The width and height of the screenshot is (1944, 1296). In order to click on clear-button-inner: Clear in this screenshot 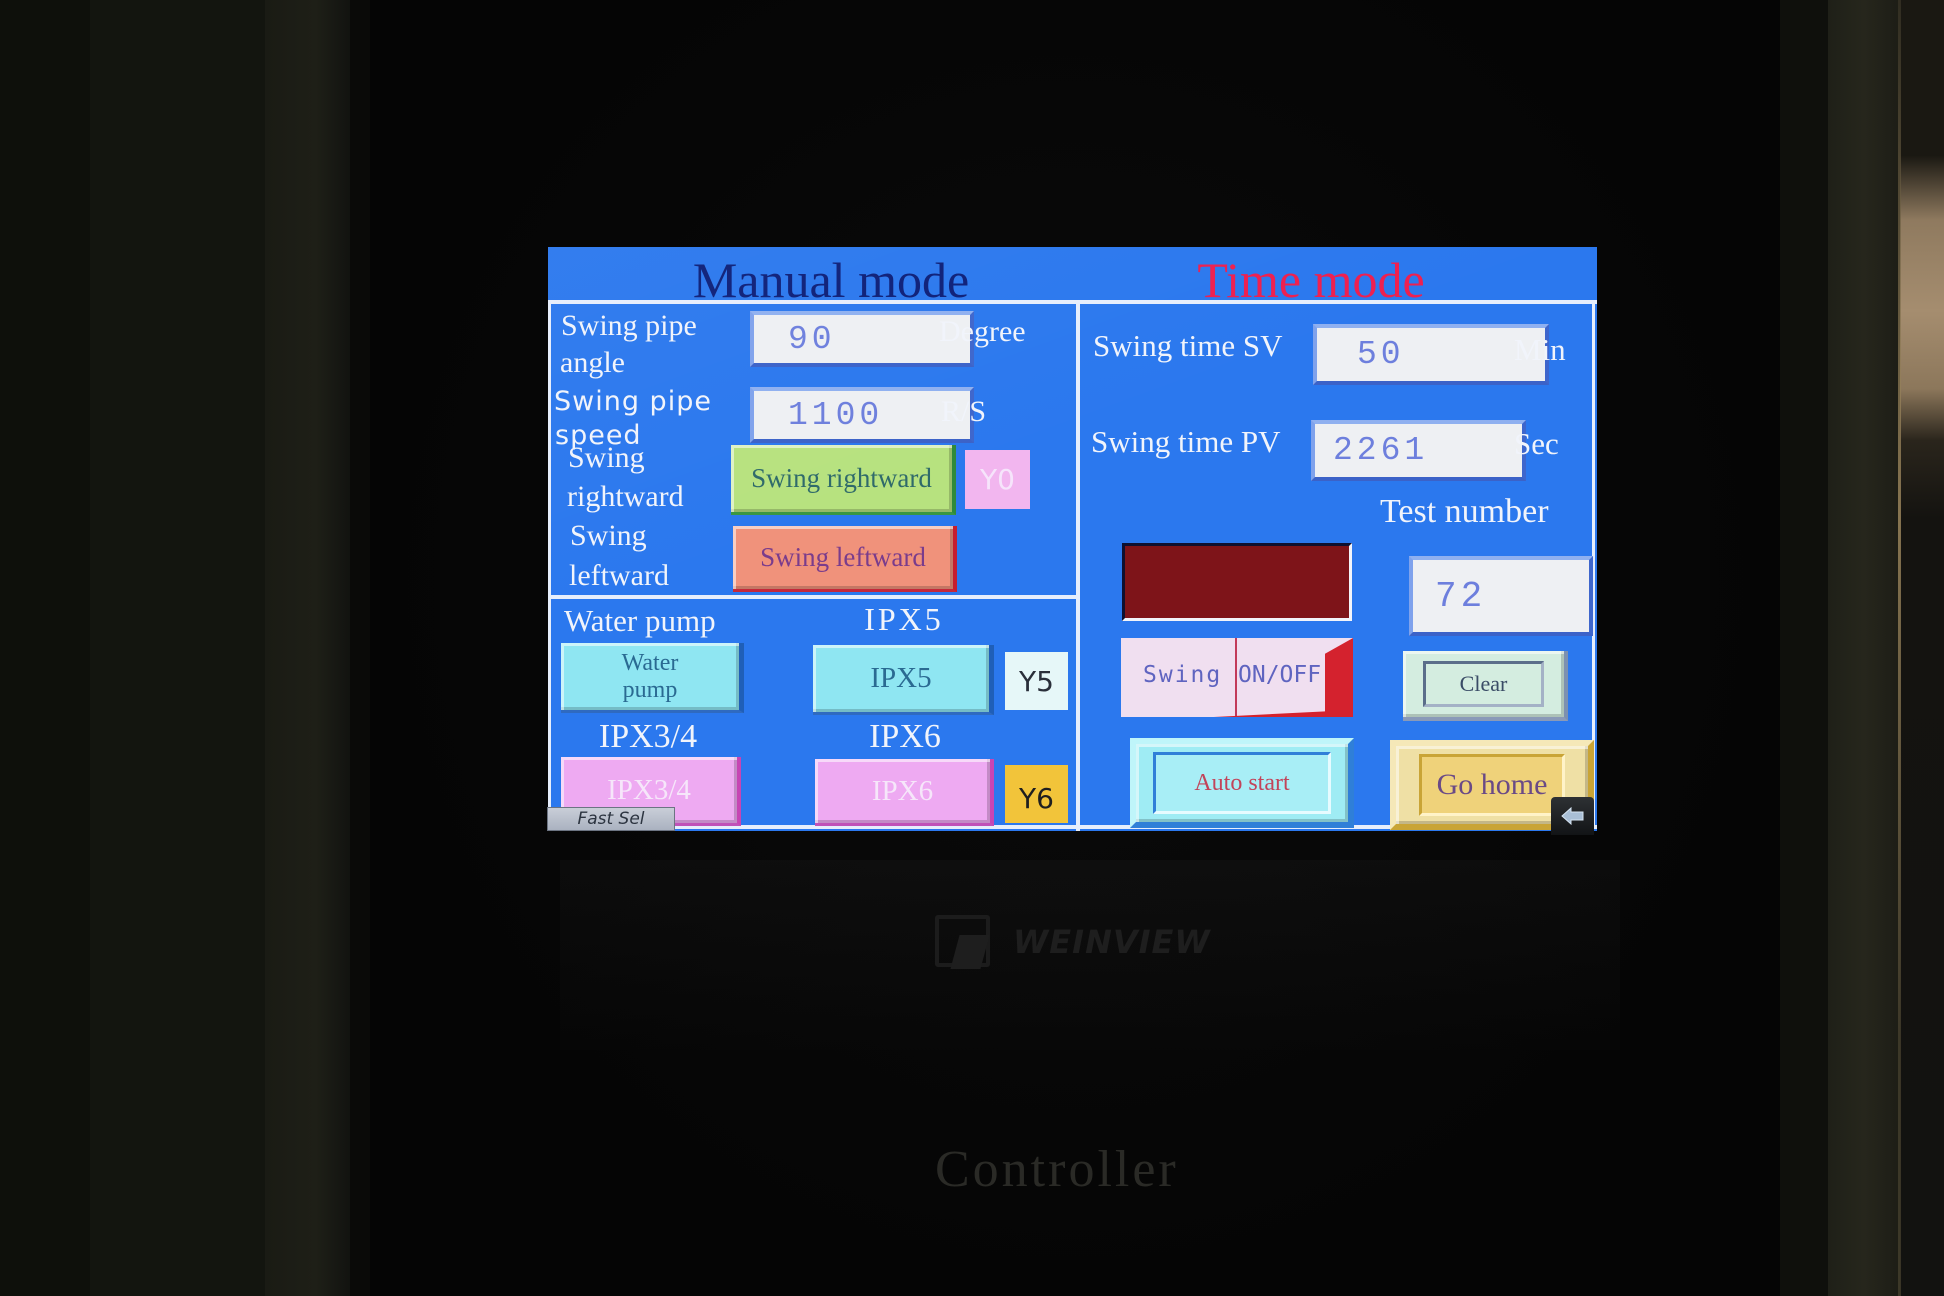, I will do `click(1483, 684)`.